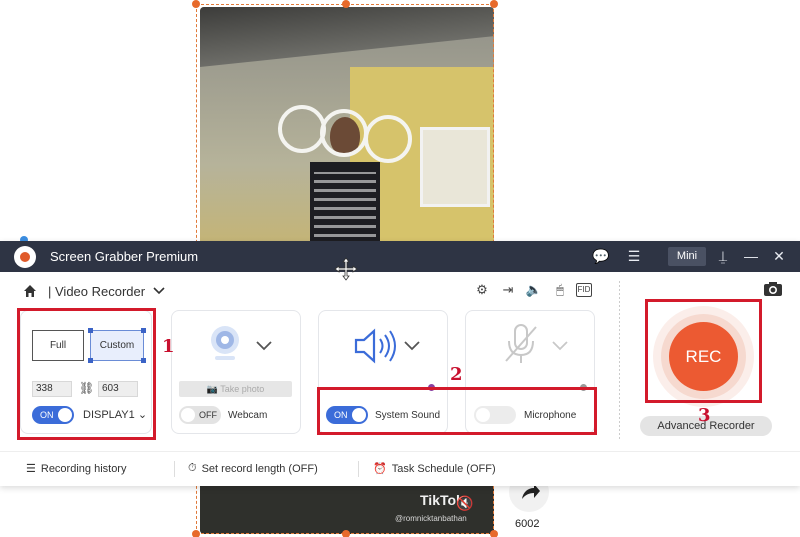 This screenshot has height=537, width=800. Describe the element at coordinates (779, 256) in the screenshot. I see `close-icon: ✕` at that location.